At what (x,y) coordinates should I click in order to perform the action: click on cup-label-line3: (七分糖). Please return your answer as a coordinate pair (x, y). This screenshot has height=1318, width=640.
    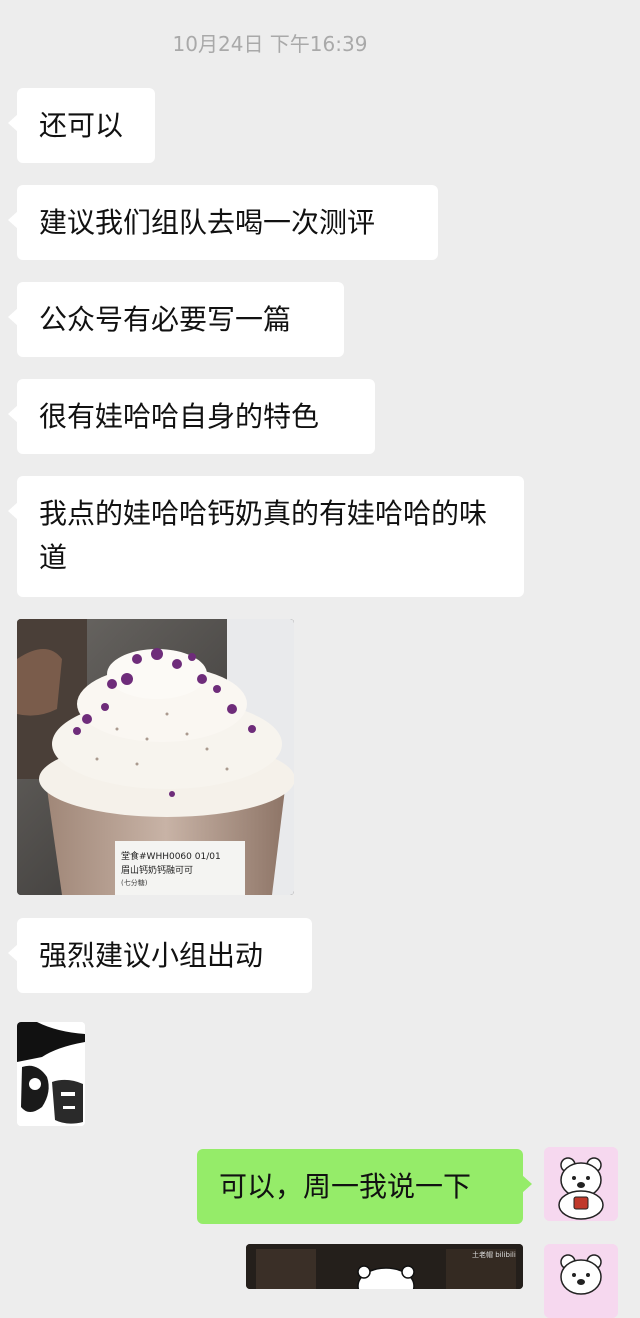
    Looking at the image, I should click on (134, 882).